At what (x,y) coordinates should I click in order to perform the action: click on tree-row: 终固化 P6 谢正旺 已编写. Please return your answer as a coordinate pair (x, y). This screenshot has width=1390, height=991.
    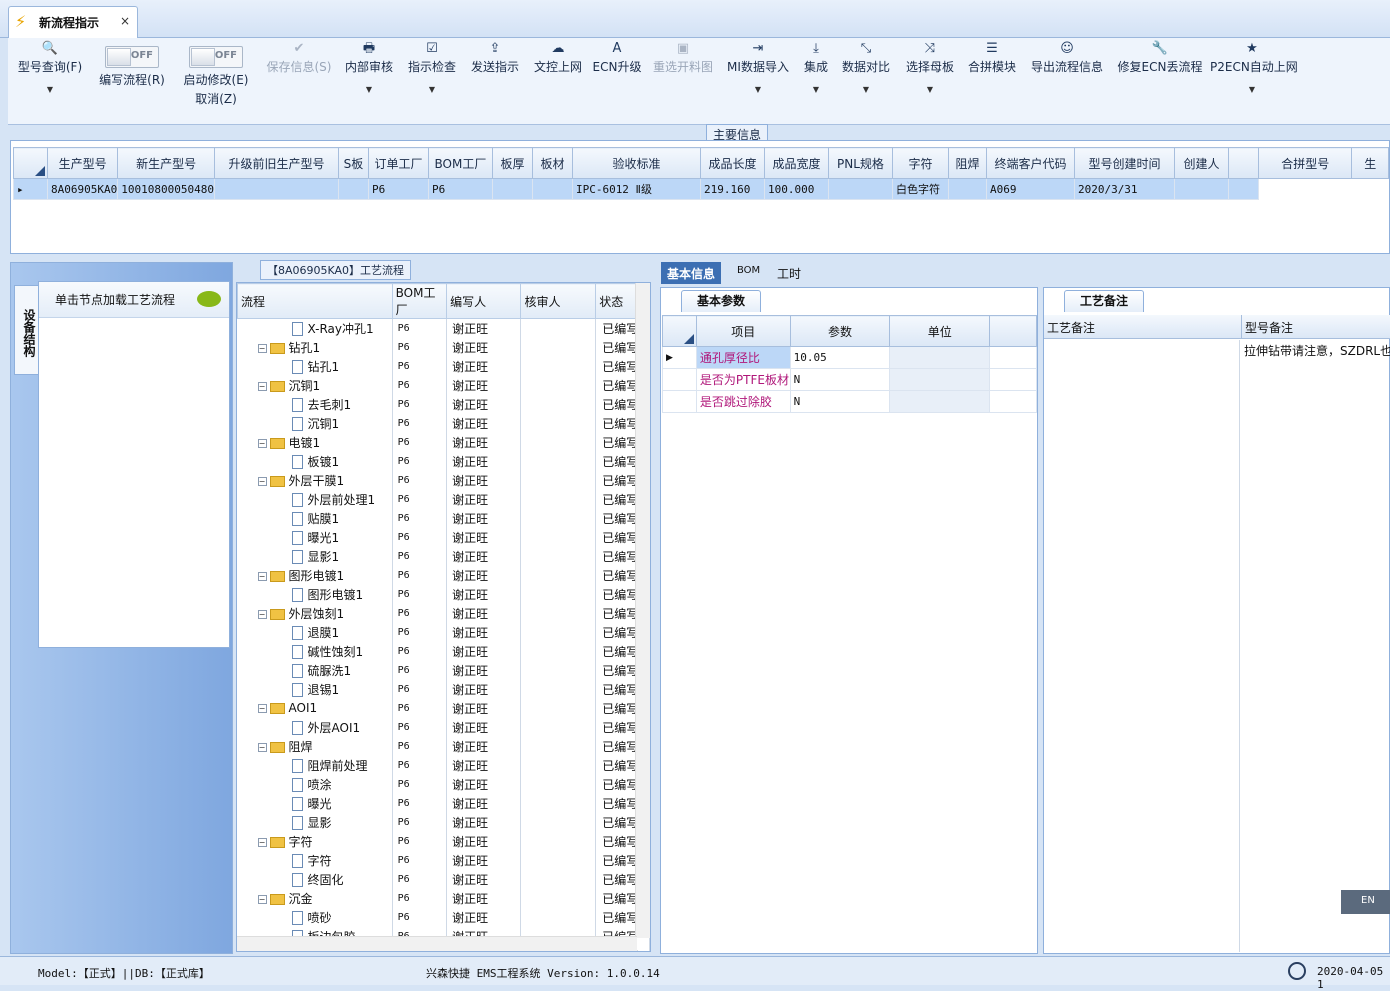
    Looking at the image, I should click on (443, 879).